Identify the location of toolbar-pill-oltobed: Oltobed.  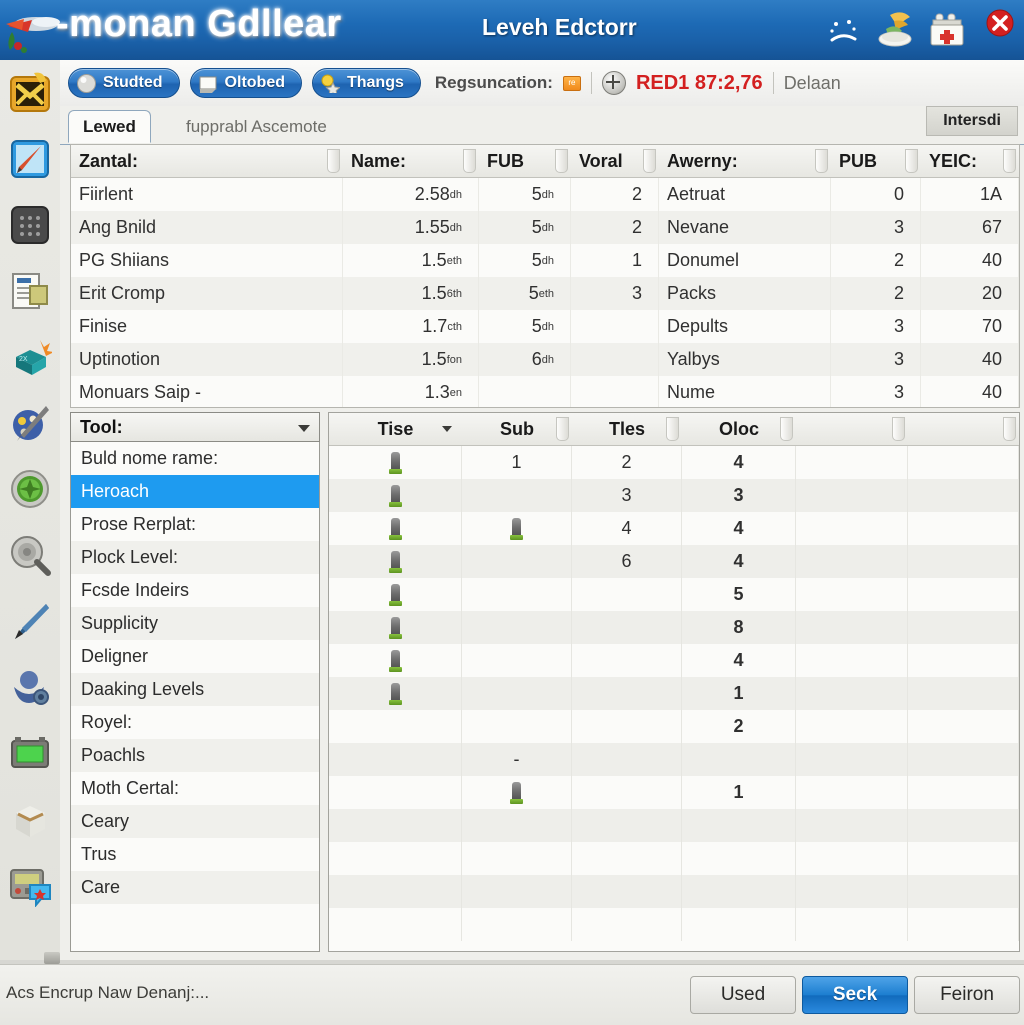
(245, 83).